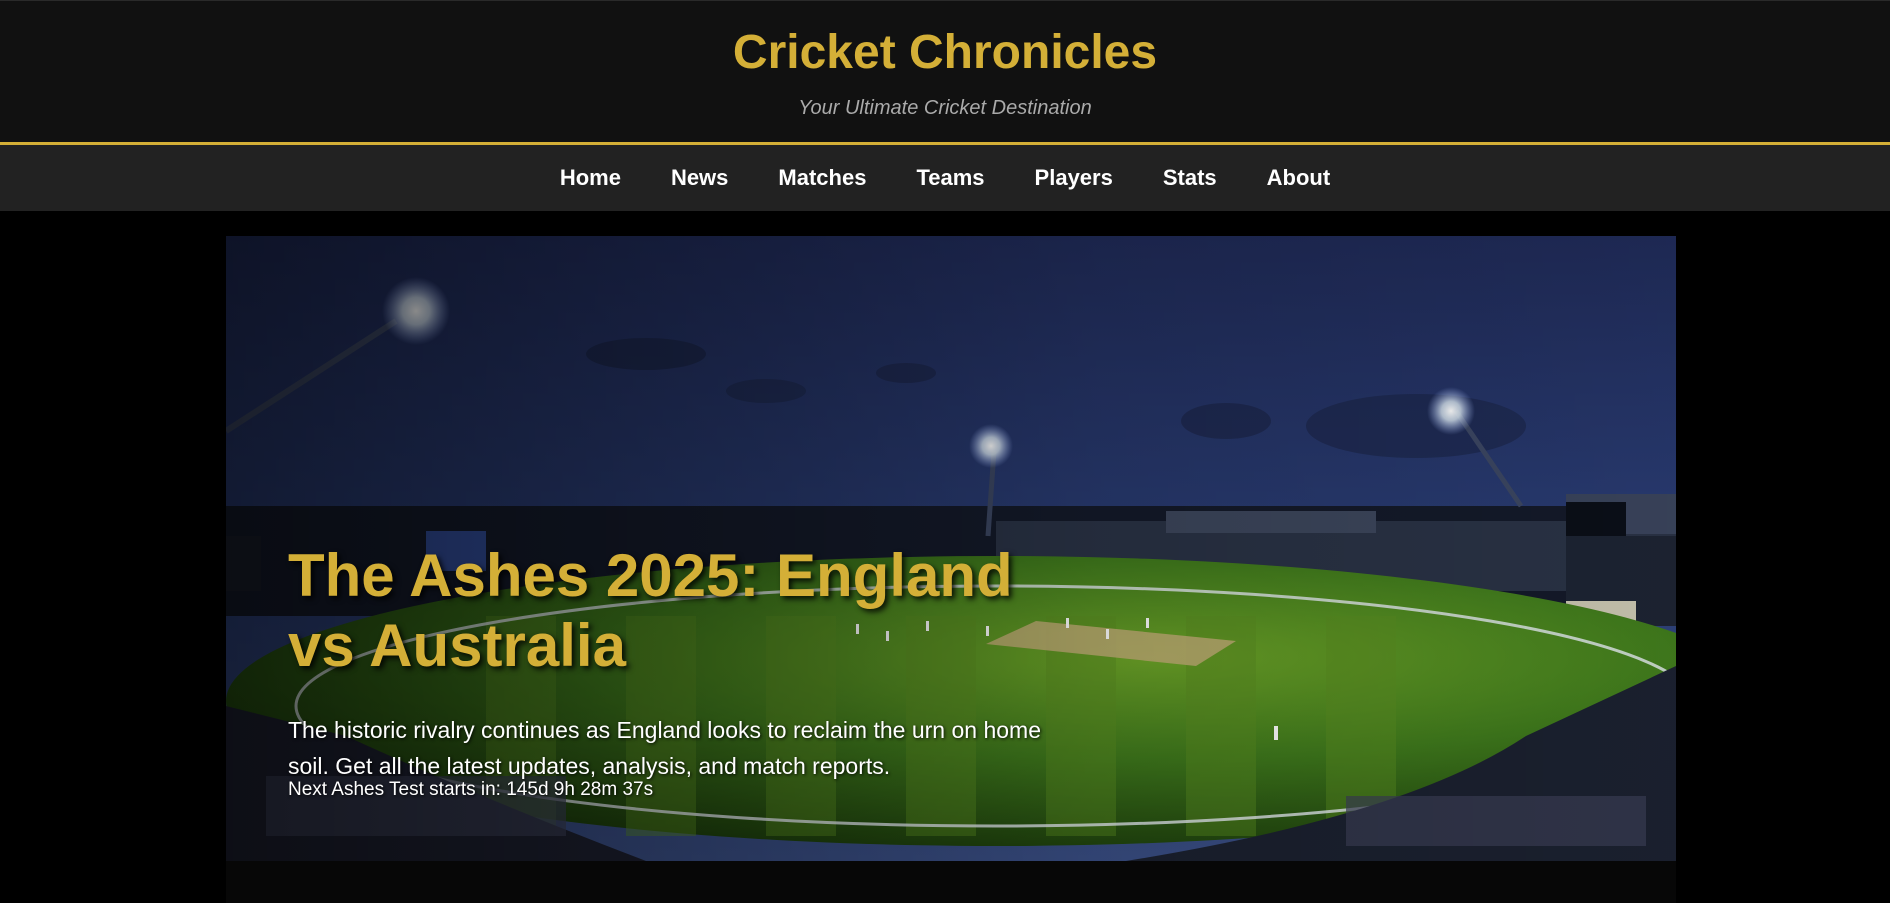  What do you see at coordinates (945, 108) in the screenshot?
I see `site-tagline: Your Ultimate Cricket Destination` at bounding box center [945, 108].